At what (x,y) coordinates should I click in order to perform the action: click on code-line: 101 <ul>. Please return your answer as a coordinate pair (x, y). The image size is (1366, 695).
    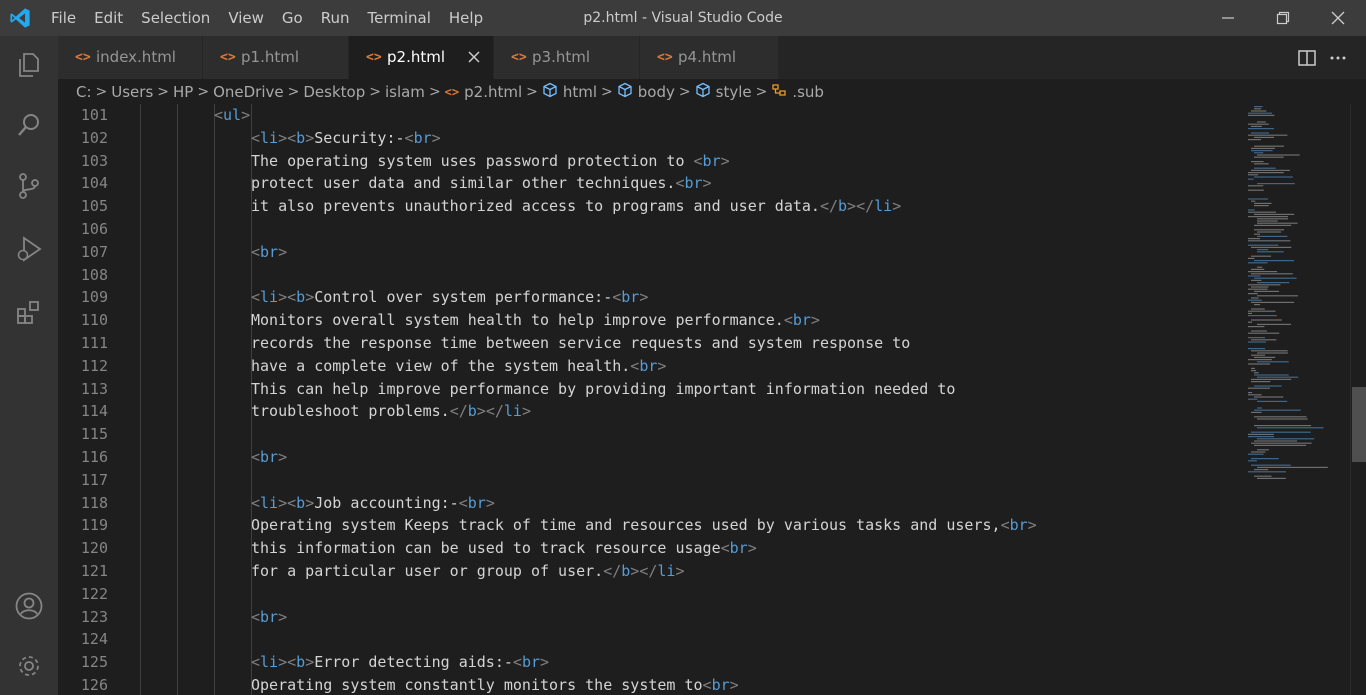
    Looking at the image, I should click on (644, 115).